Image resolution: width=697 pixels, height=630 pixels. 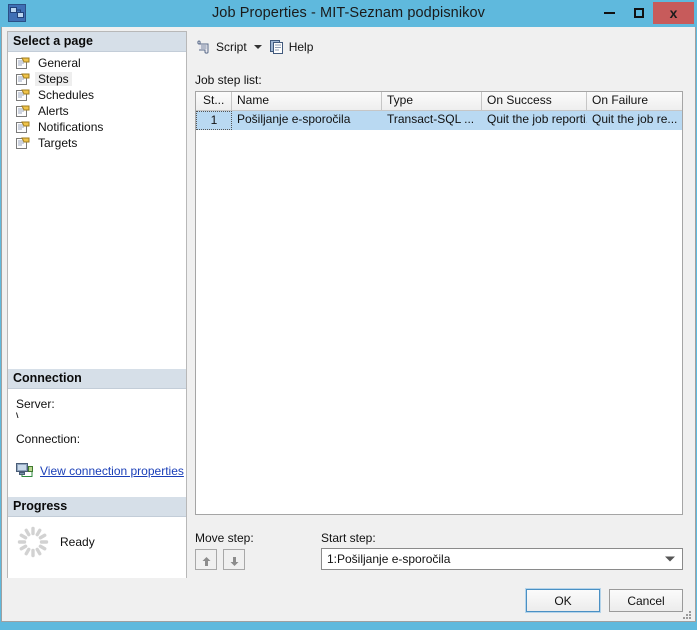 What do you see at coordinates (301, 47) in the screenshot?
I see `help-label: Help` at bounding box center [301, 47].